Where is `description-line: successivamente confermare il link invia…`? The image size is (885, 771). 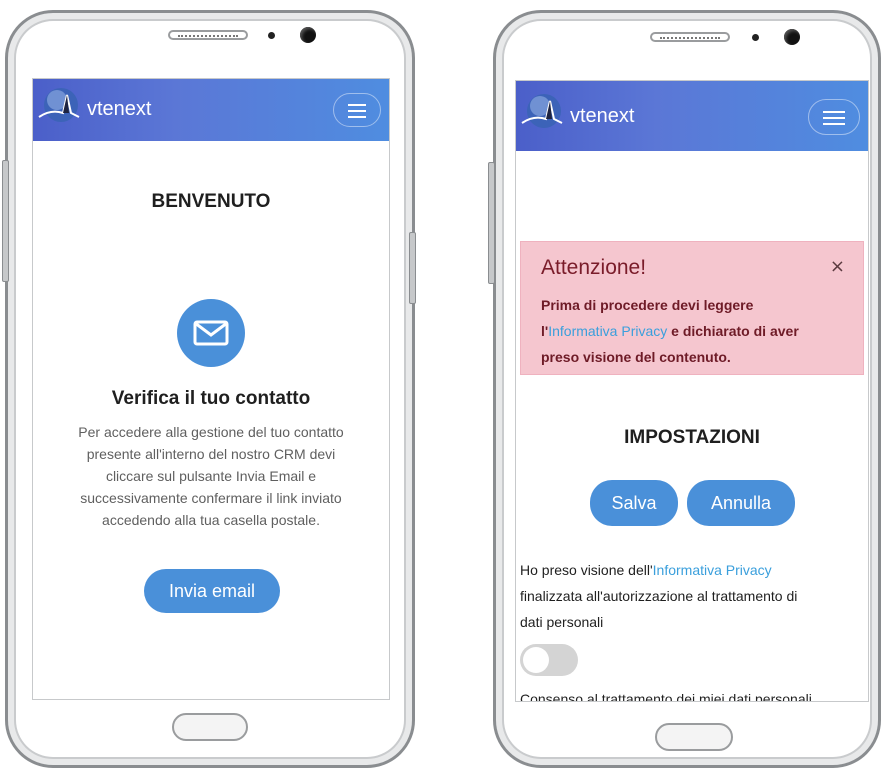
description-line: successivamente confermare il link invia… is located at coordinates (211, 498).